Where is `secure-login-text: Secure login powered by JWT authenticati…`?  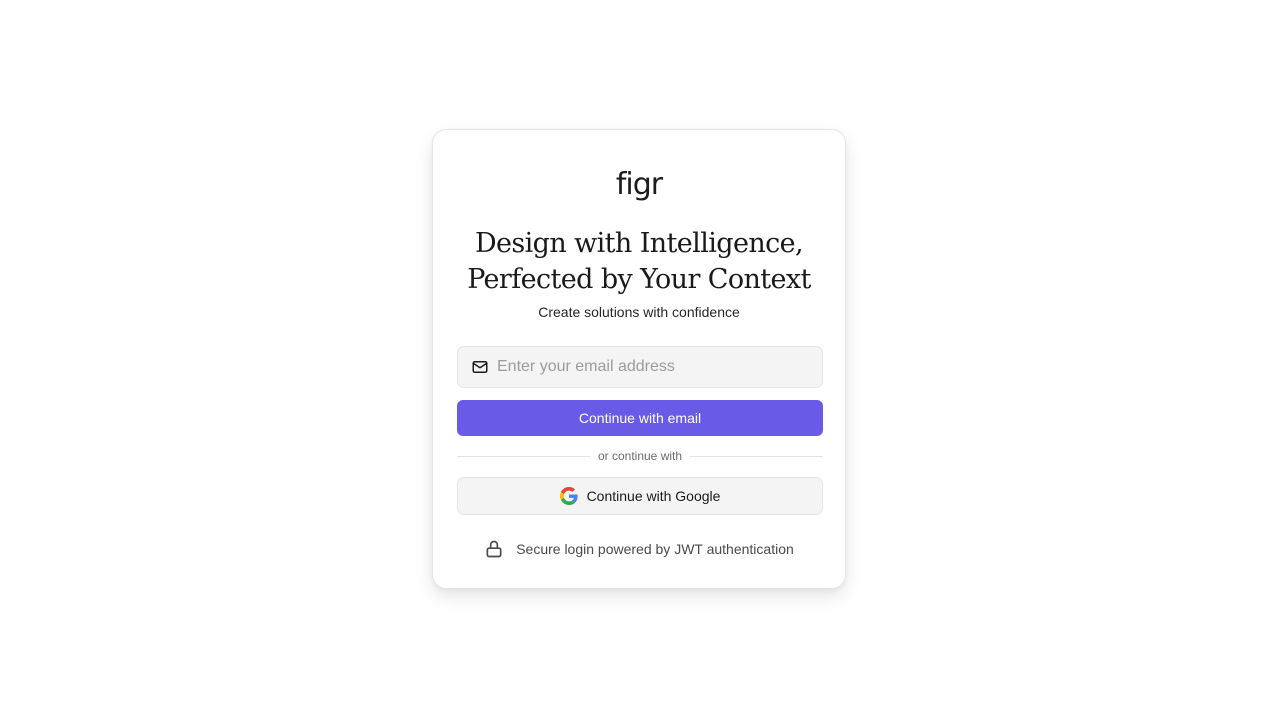
secure-login-text: Secure login powered by JWT authenticati… is located at coordinates (655, 549).